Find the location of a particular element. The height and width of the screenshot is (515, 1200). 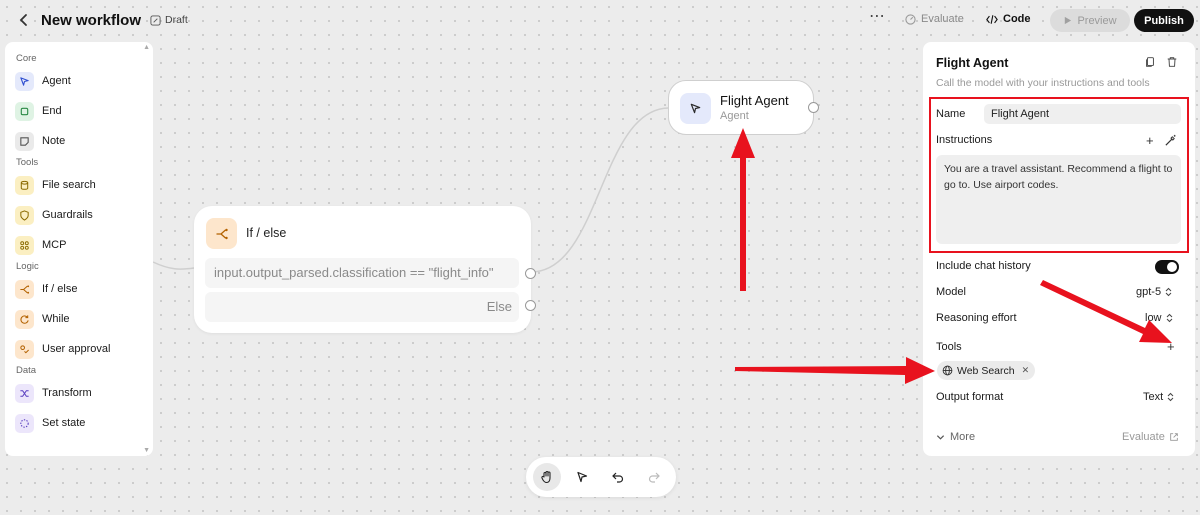

tools-label: Tools is located at coordinates (949, 347).